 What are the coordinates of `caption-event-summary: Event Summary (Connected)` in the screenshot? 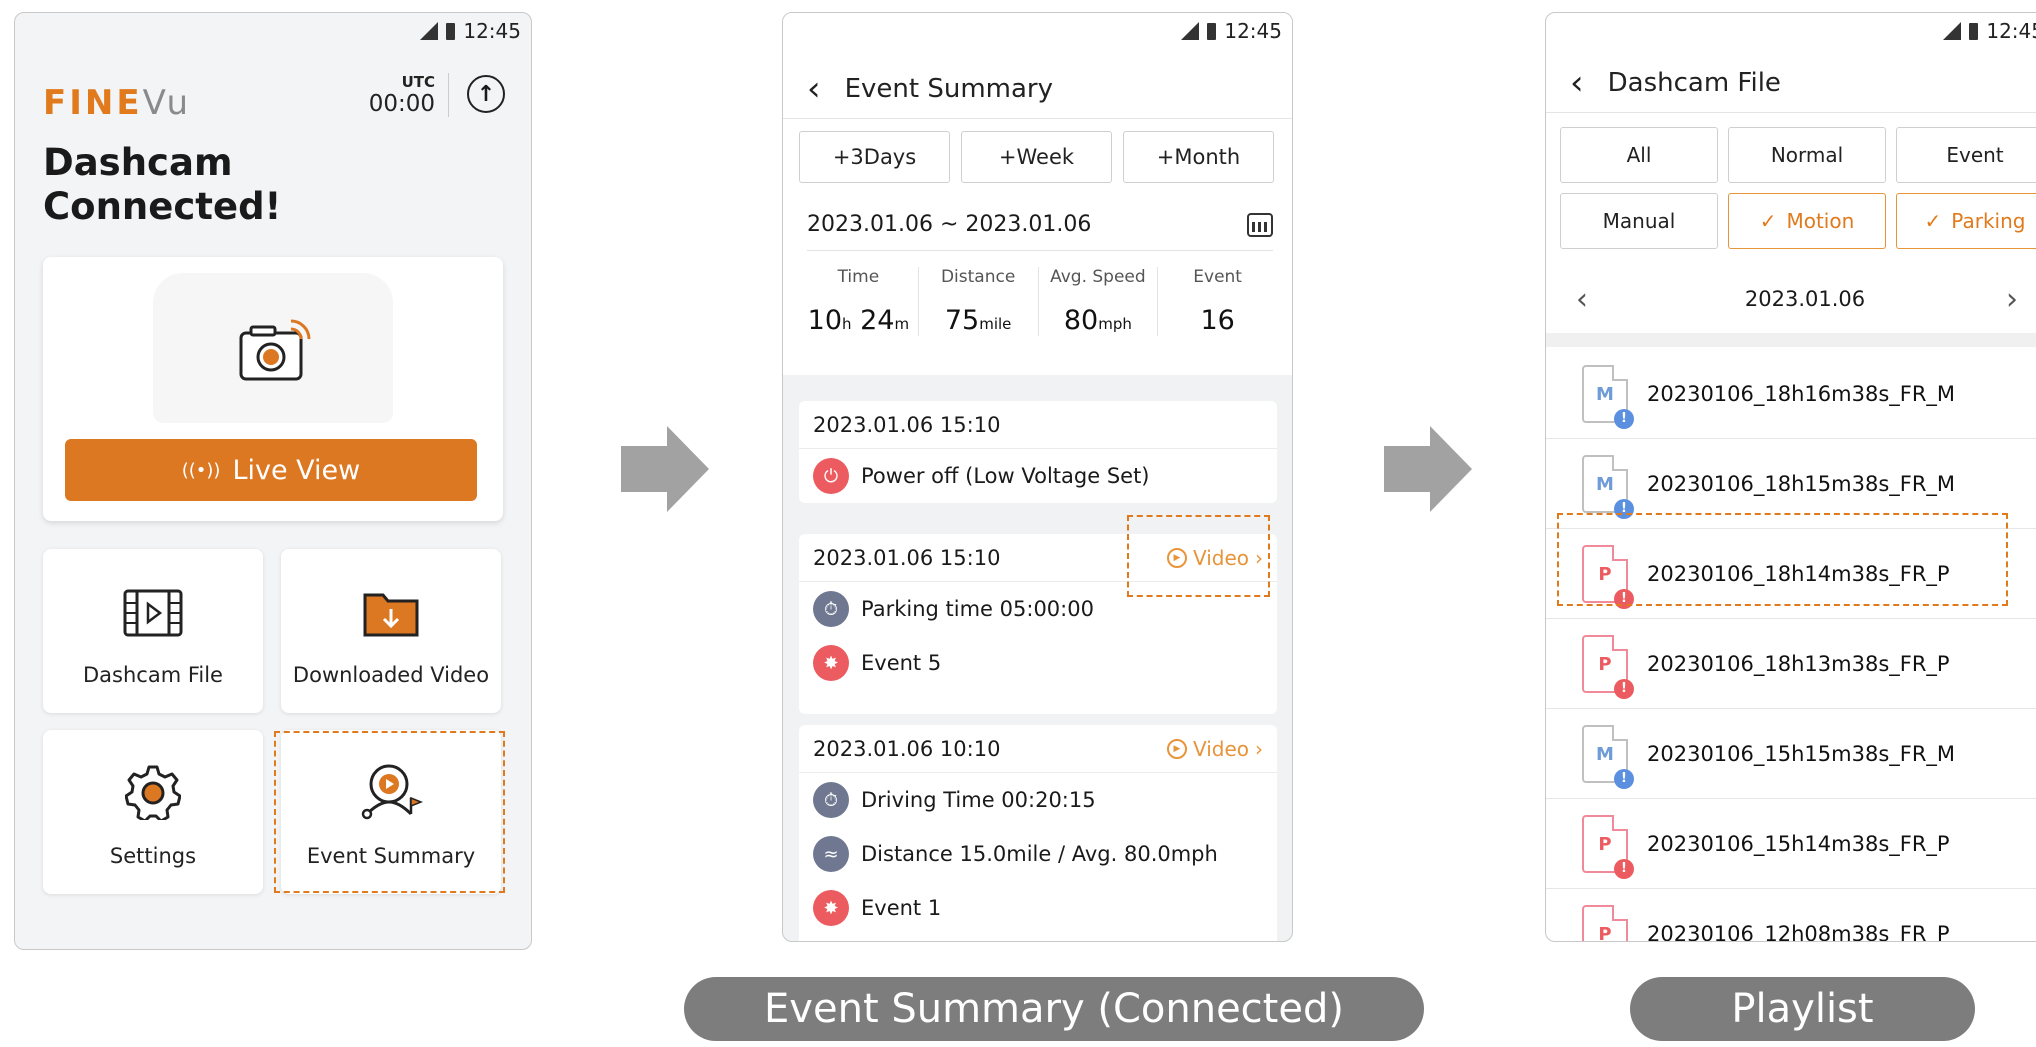 It's located at (1054, 1009).